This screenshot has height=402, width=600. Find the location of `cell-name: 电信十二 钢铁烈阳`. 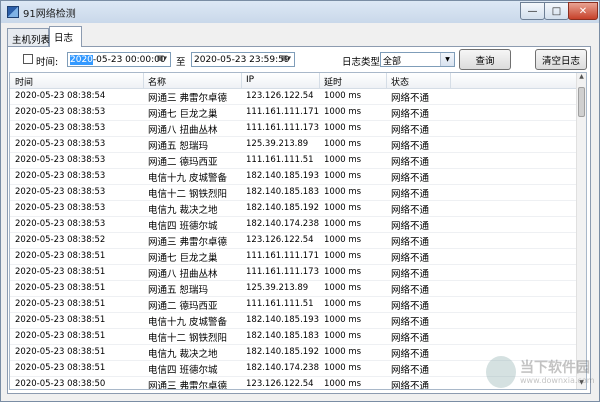

cell-name: 电信十二 钢铁烈阳 is located at coordinates (188, 338).